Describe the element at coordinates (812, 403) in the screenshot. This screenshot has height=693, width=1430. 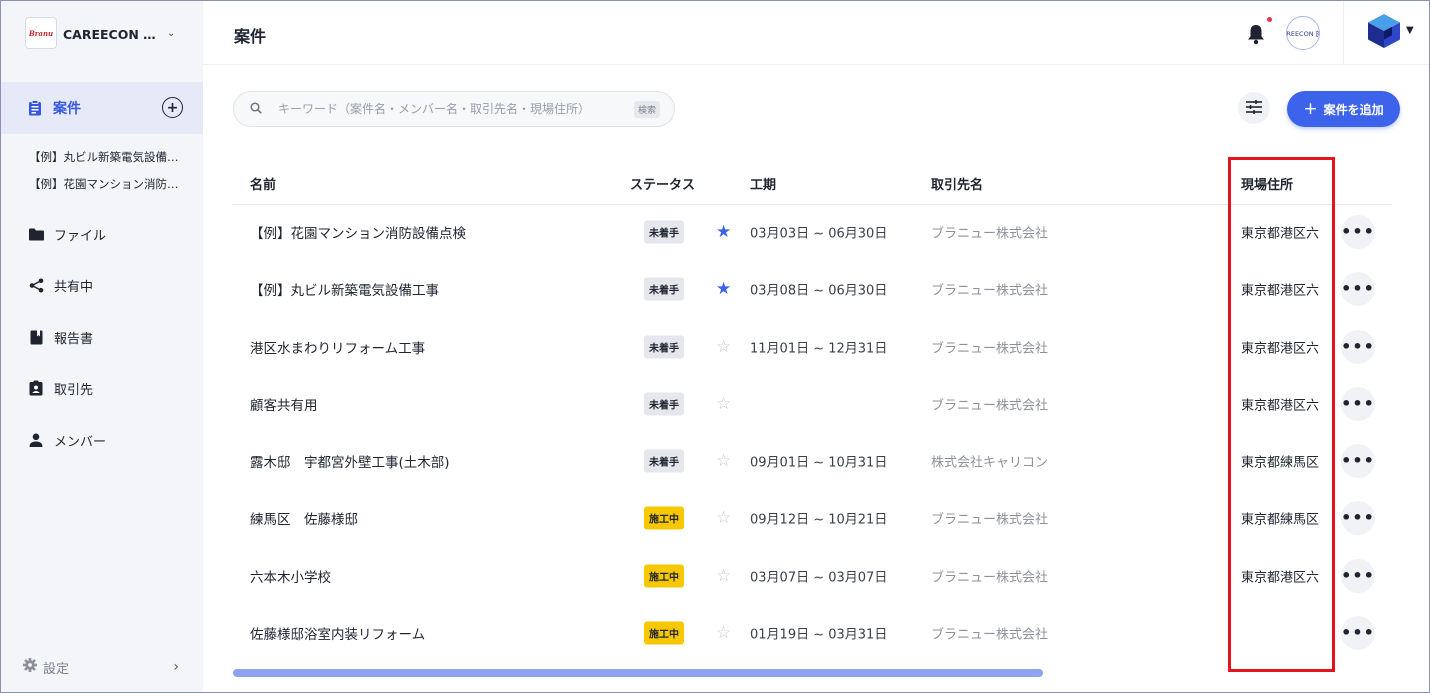
I see `table-row: 顧客共有用 未着手 ☆ ブラニュー株式会社 東京都港区六 •••` at that location.